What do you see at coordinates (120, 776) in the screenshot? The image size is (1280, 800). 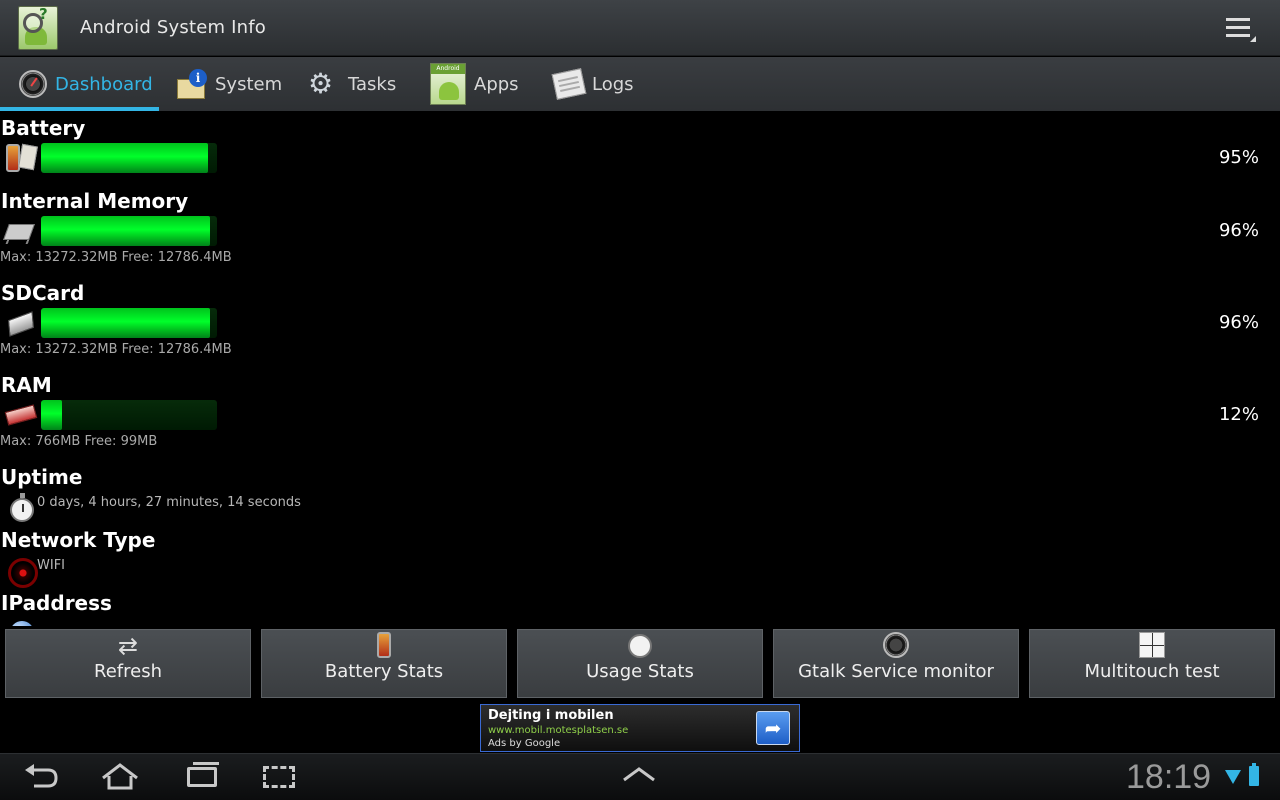 I see `home-icon` at bounding box center [120, 776].